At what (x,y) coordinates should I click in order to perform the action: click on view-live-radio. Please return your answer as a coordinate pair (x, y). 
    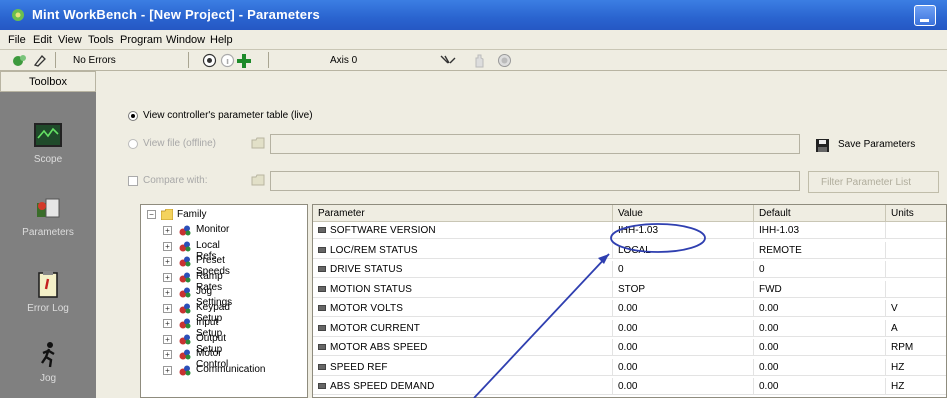
    Looking at the image, I should click on (133, 116).